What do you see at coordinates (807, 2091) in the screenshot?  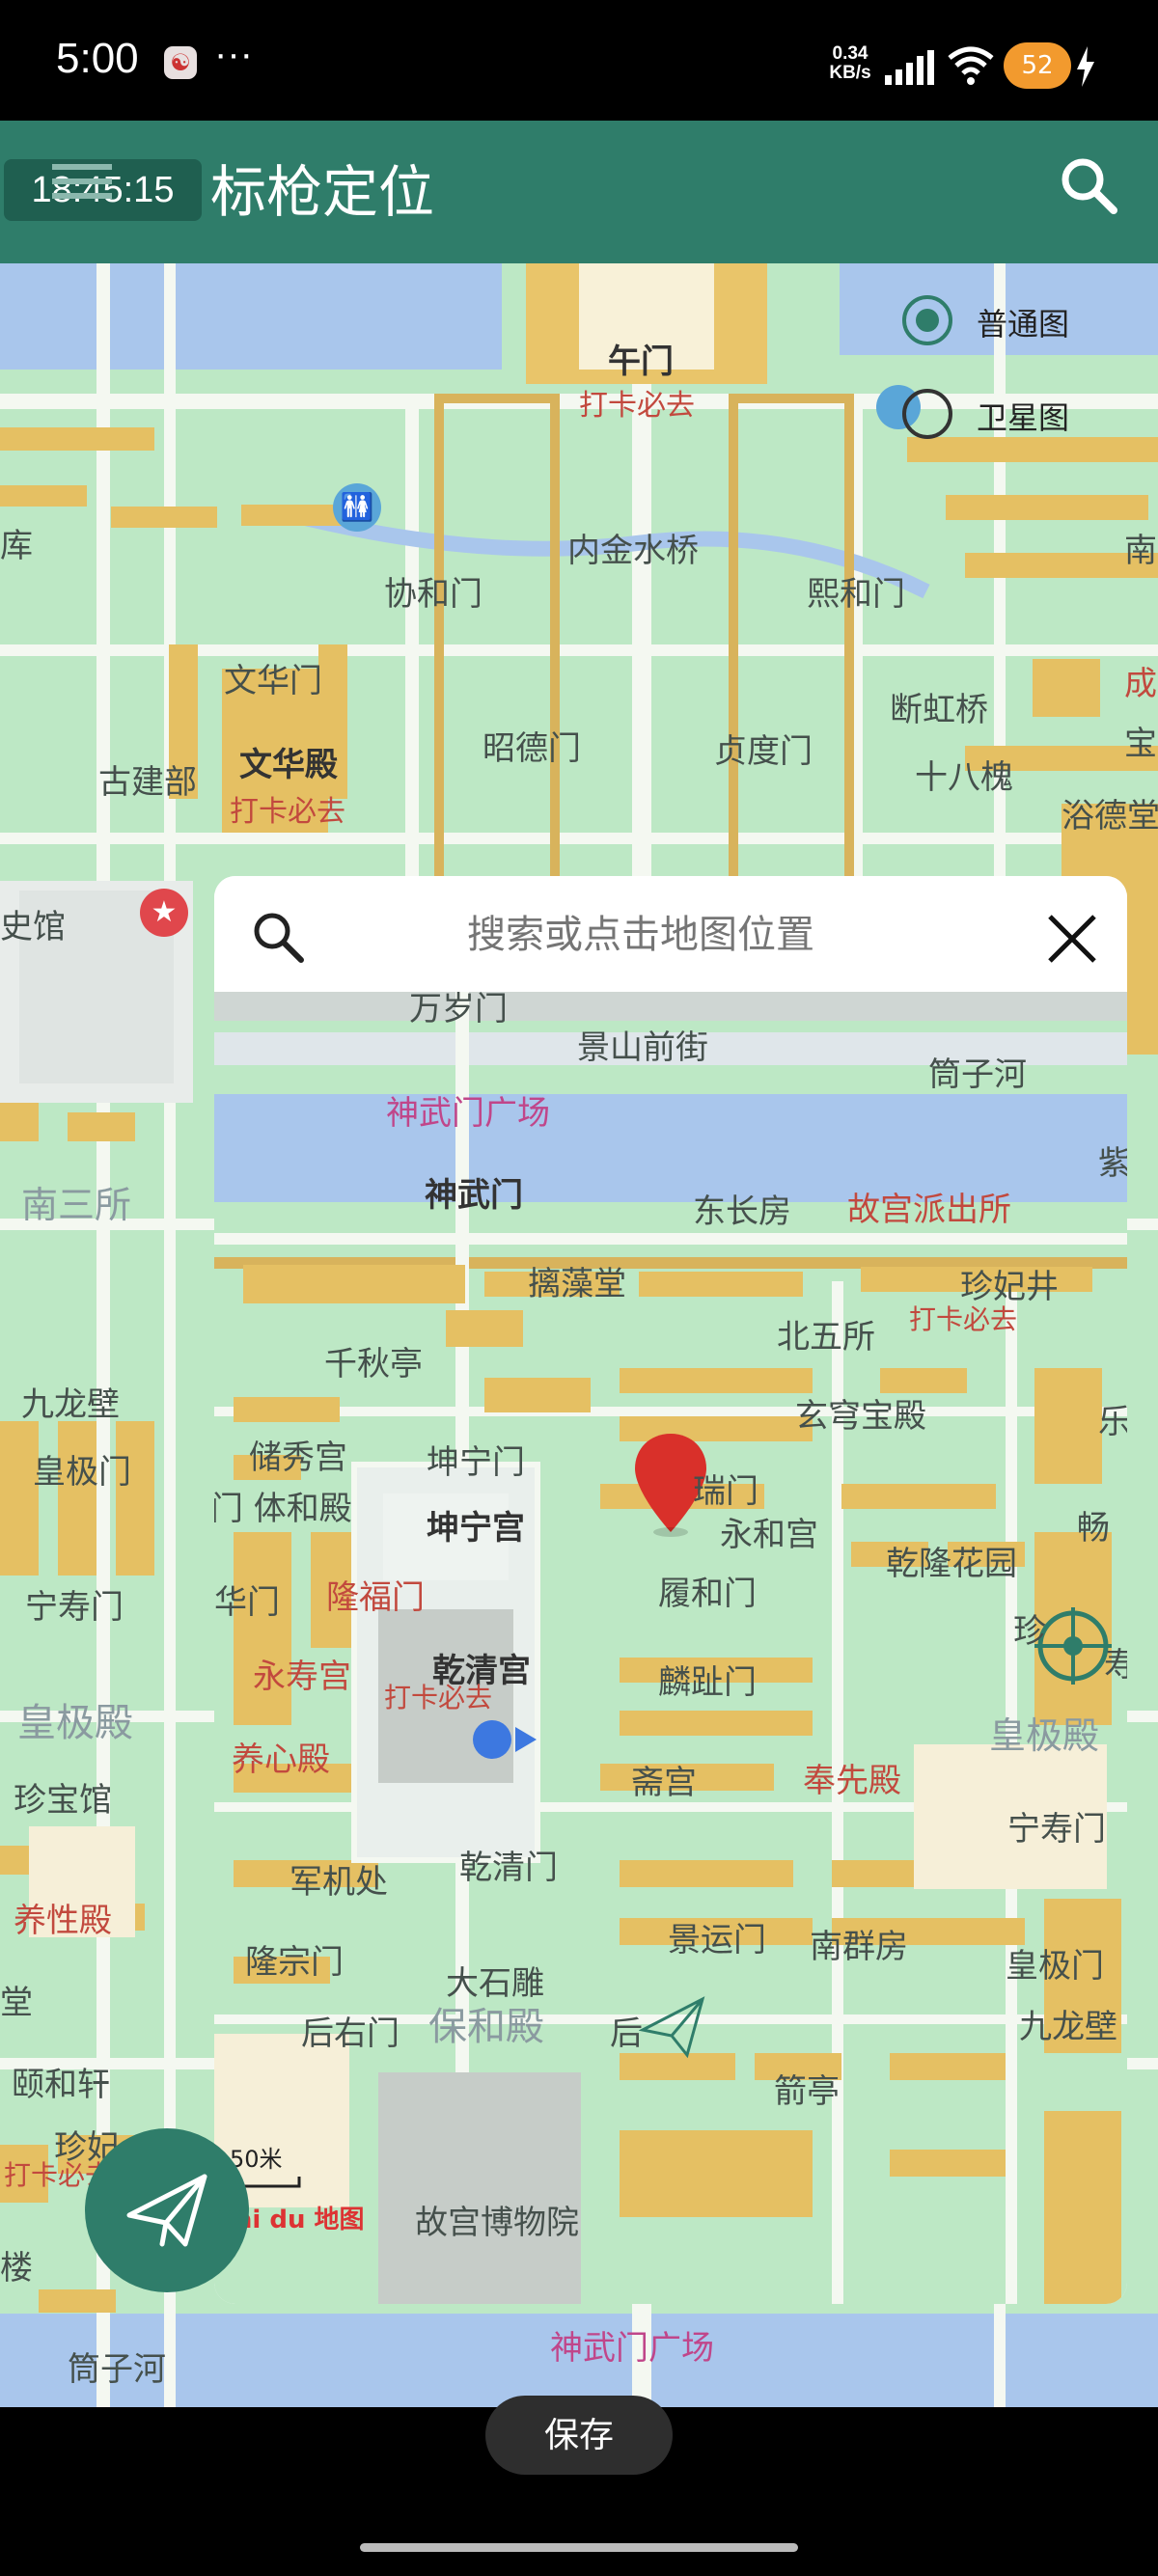 I see `map-label: 箭亭` at bounding box center [807, 2091].